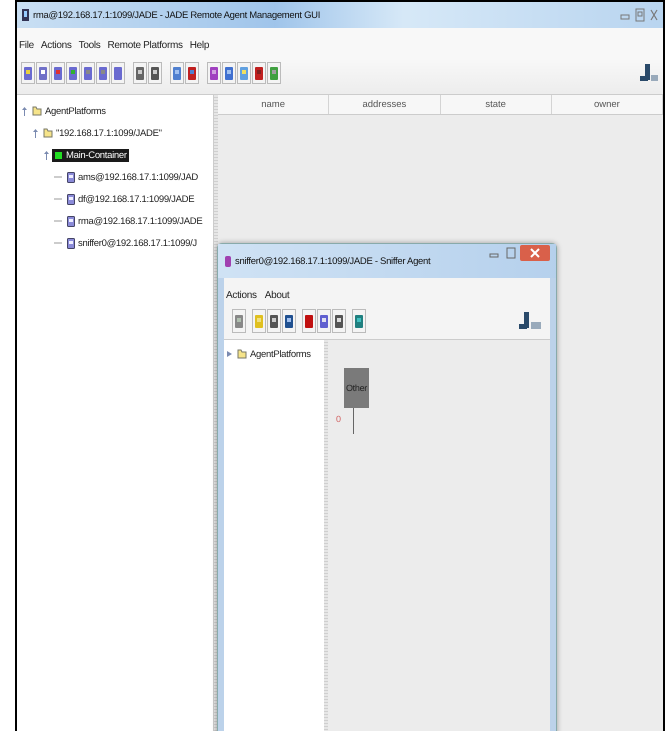 The width and height of the screenshot is (666, 731). I want to click on column-header: owner, so click(607, 104).